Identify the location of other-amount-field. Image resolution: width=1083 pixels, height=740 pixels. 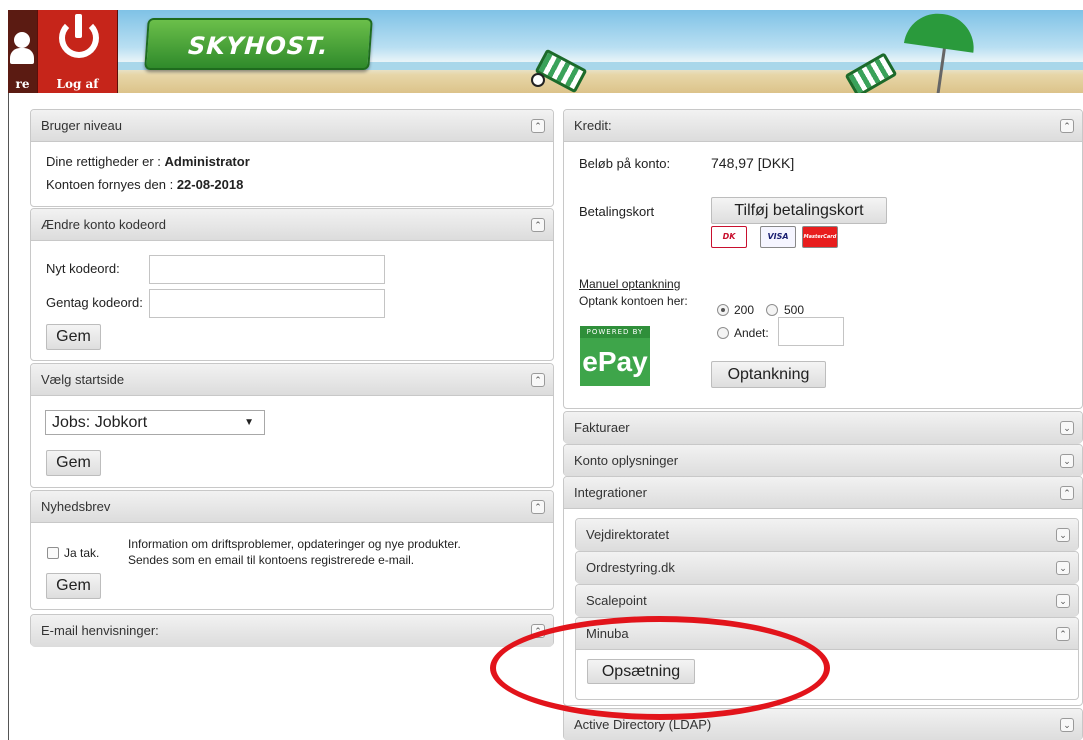
(811, 331).